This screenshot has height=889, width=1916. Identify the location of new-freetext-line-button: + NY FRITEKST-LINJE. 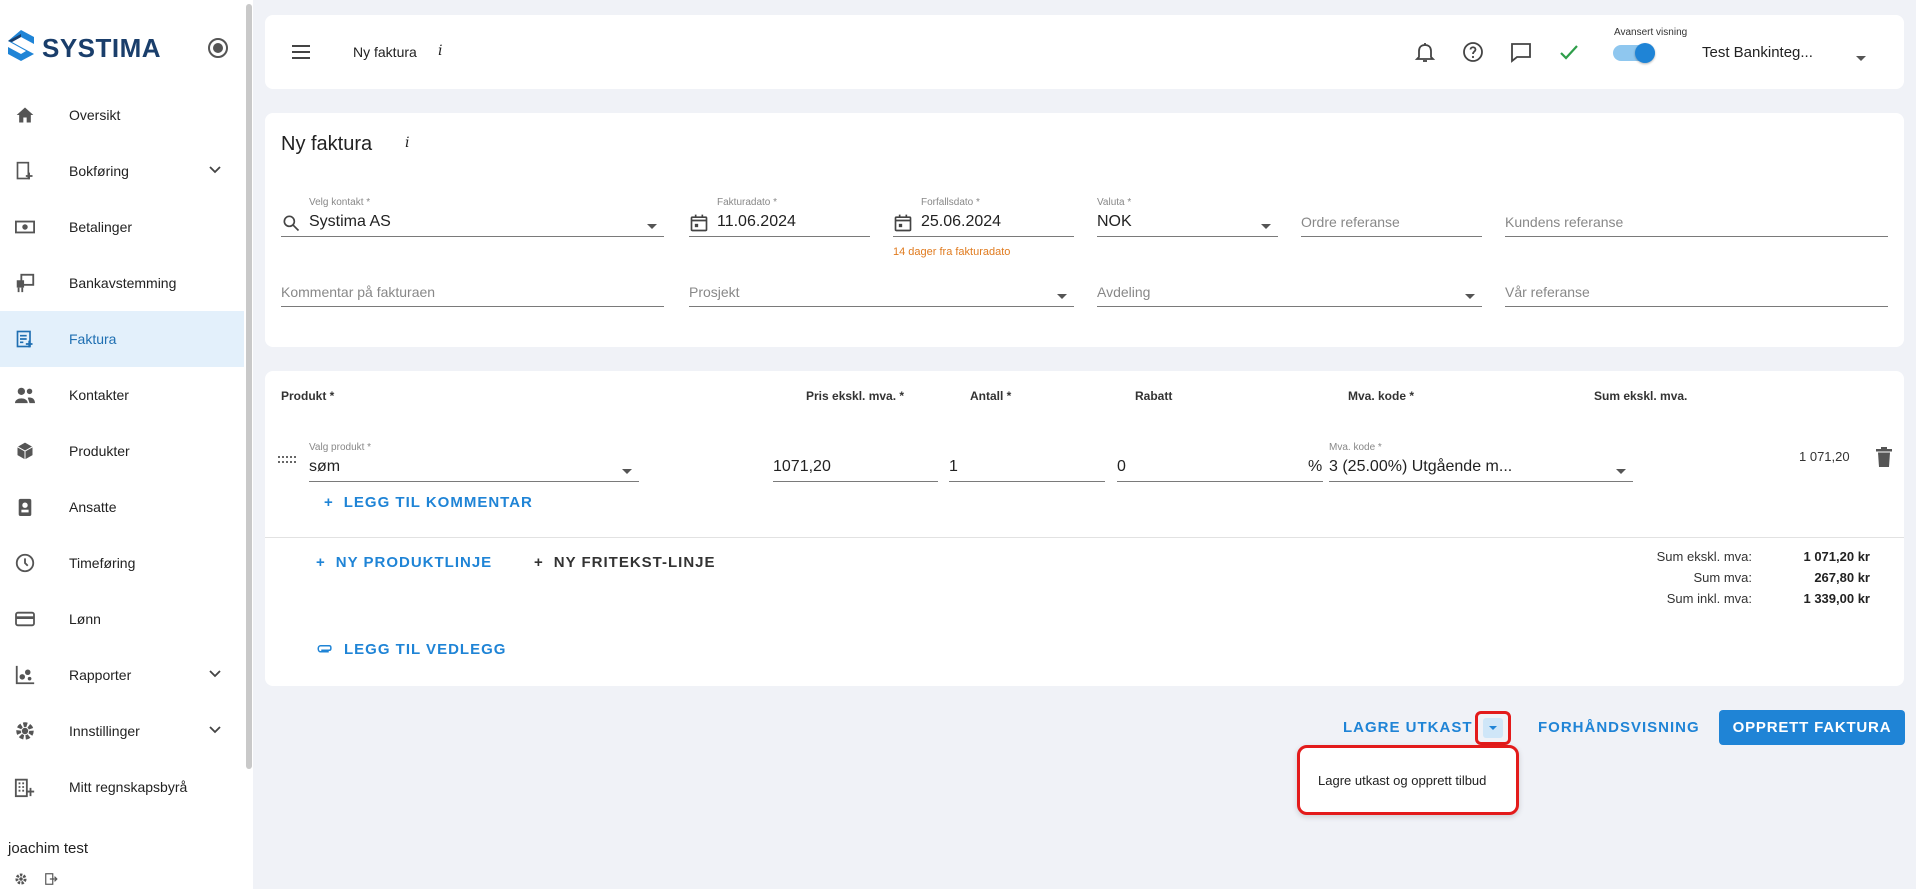
(625, 562).